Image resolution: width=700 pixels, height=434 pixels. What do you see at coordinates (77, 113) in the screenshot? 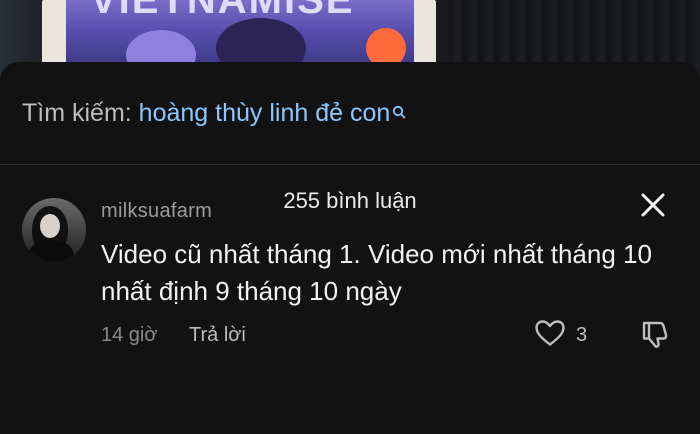
I see `search-prefix: Tìm kiếm:` at bounding box center [77, 113].